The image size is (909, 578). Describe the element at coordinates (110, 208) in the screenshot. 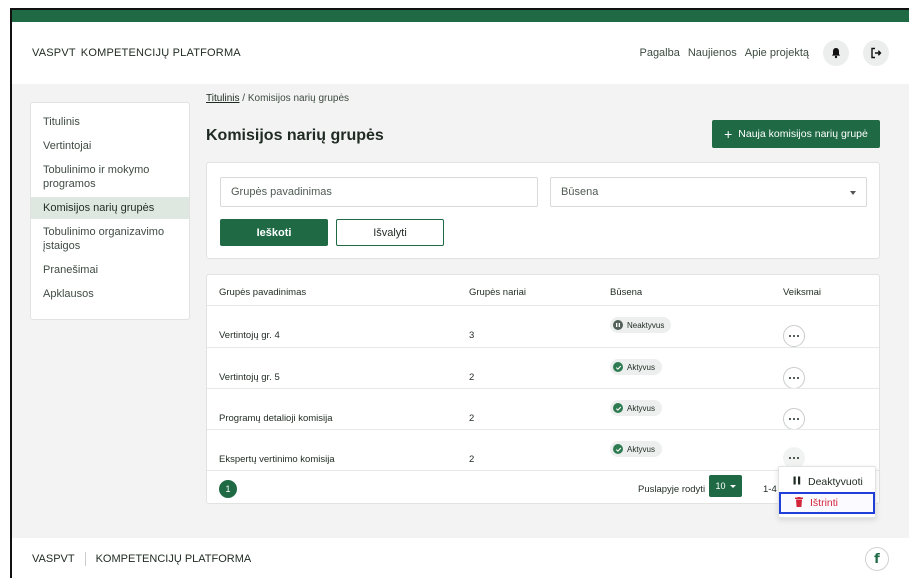

I see `sidebar-item-commission-groups: Komisijos narių grupės` at that location.